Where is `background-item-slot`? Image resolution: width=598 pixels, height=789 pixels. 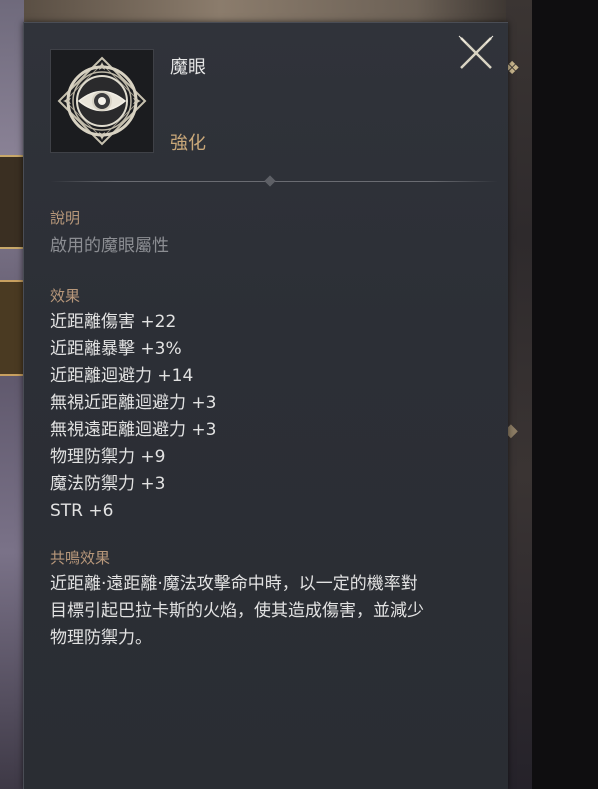
background-item-slot is located at coordinates (12, 202).